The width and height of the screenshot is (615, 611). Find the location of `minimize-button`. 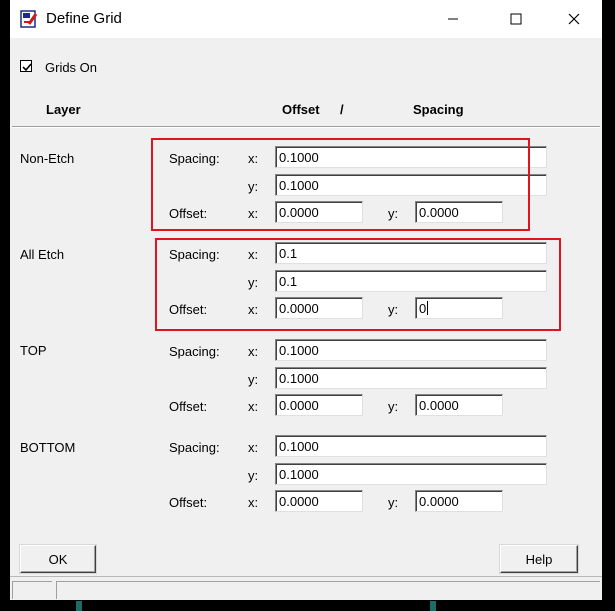

minimize-button is located at coordinates (453, 19).